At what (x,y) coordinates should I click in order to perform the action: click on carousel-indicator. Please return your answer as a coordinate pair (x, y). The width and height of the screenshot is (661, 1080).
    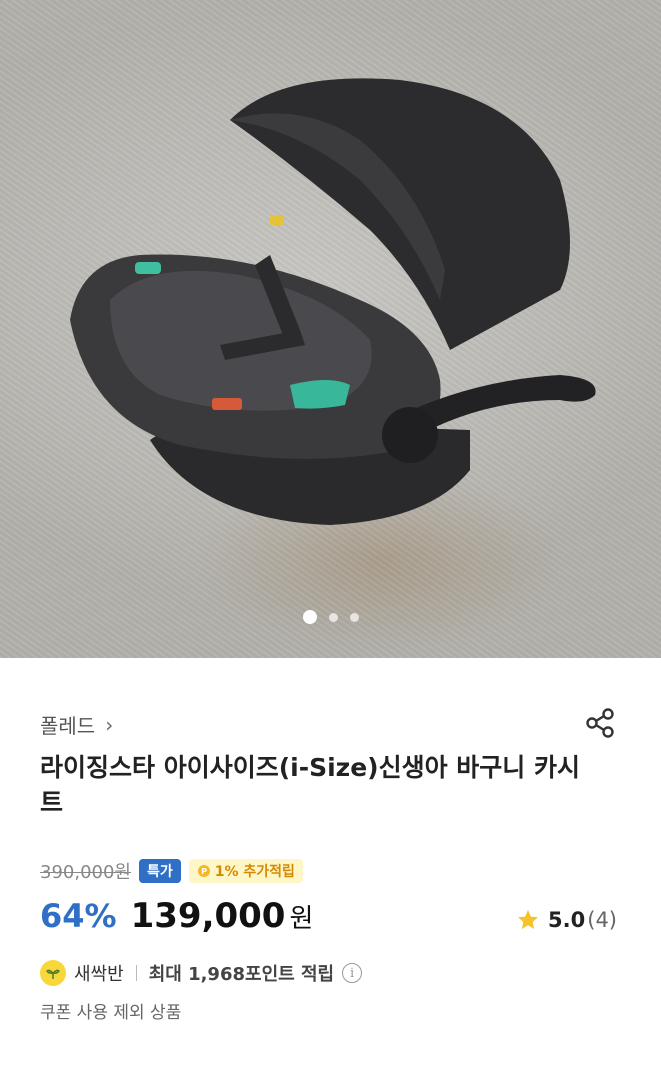
    Looking at the image, I should click on (330, 617).